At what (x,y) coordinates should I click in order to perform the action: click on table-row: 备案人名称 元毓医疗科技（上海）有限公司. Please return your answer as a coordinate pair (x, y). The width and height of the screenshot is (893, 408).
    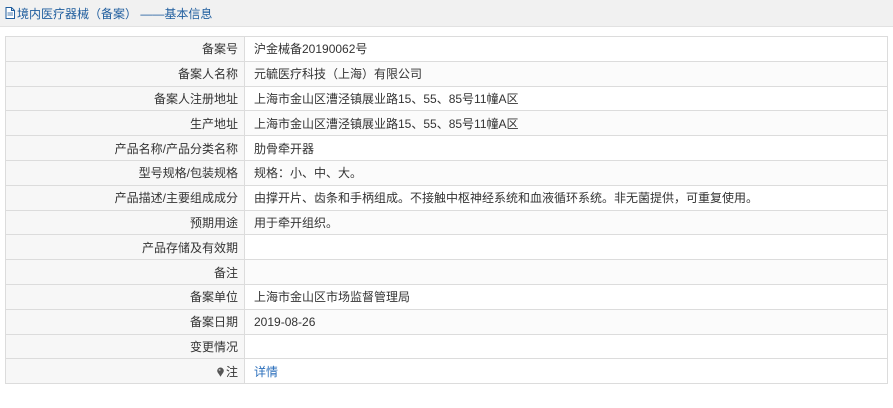
    Looking at the image, I should click on (446, 73).